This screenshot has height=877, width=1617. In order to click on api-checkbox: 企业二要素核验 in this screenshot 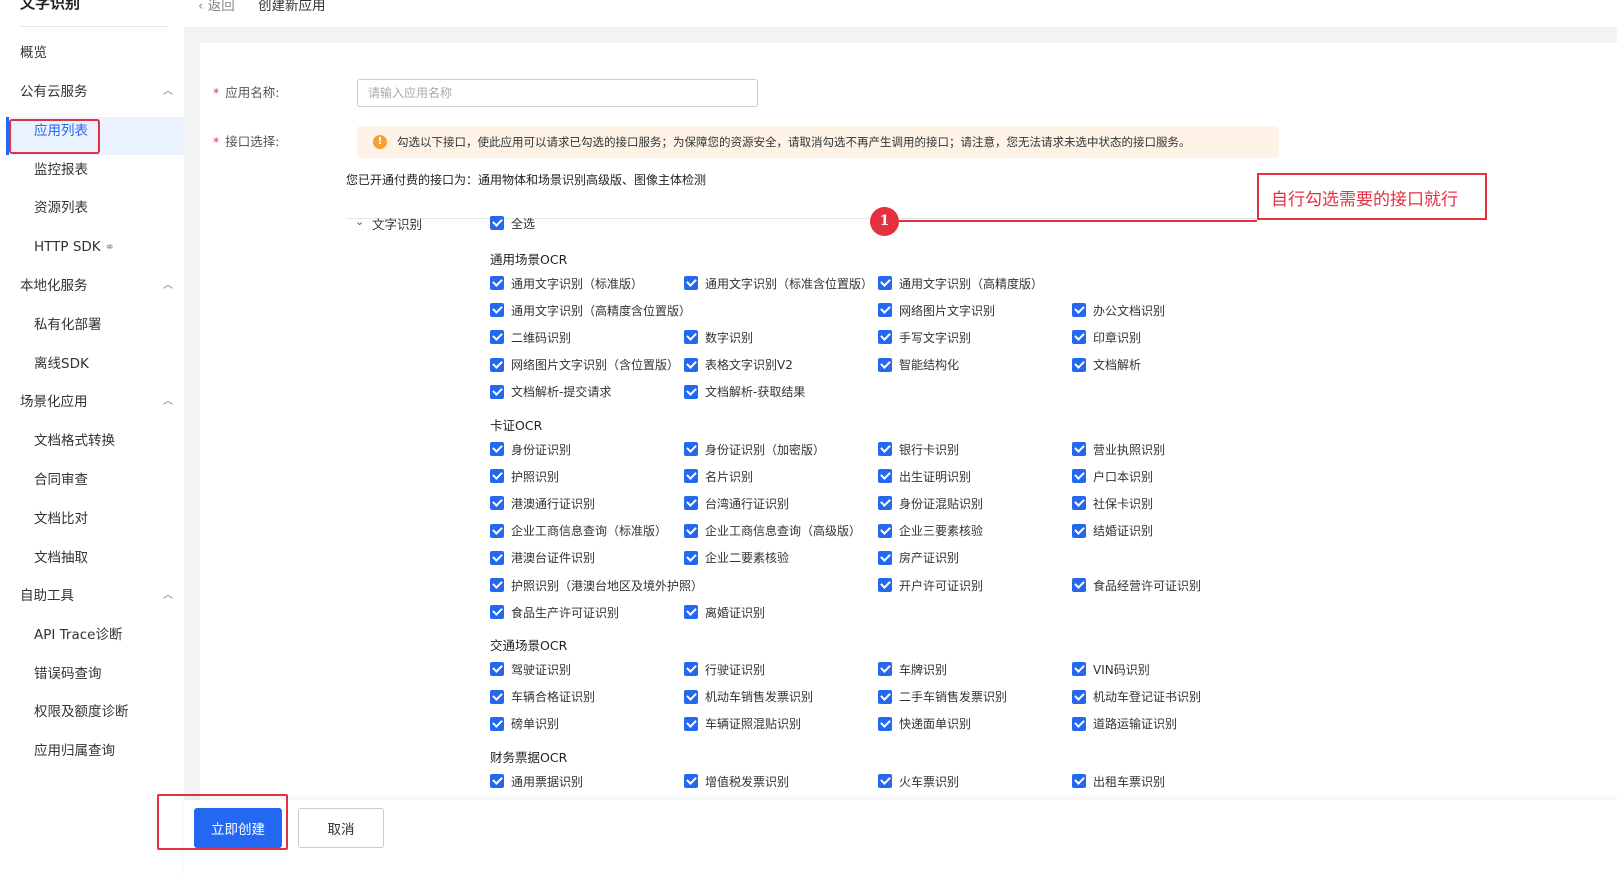, I will do `click(736, 558)`.